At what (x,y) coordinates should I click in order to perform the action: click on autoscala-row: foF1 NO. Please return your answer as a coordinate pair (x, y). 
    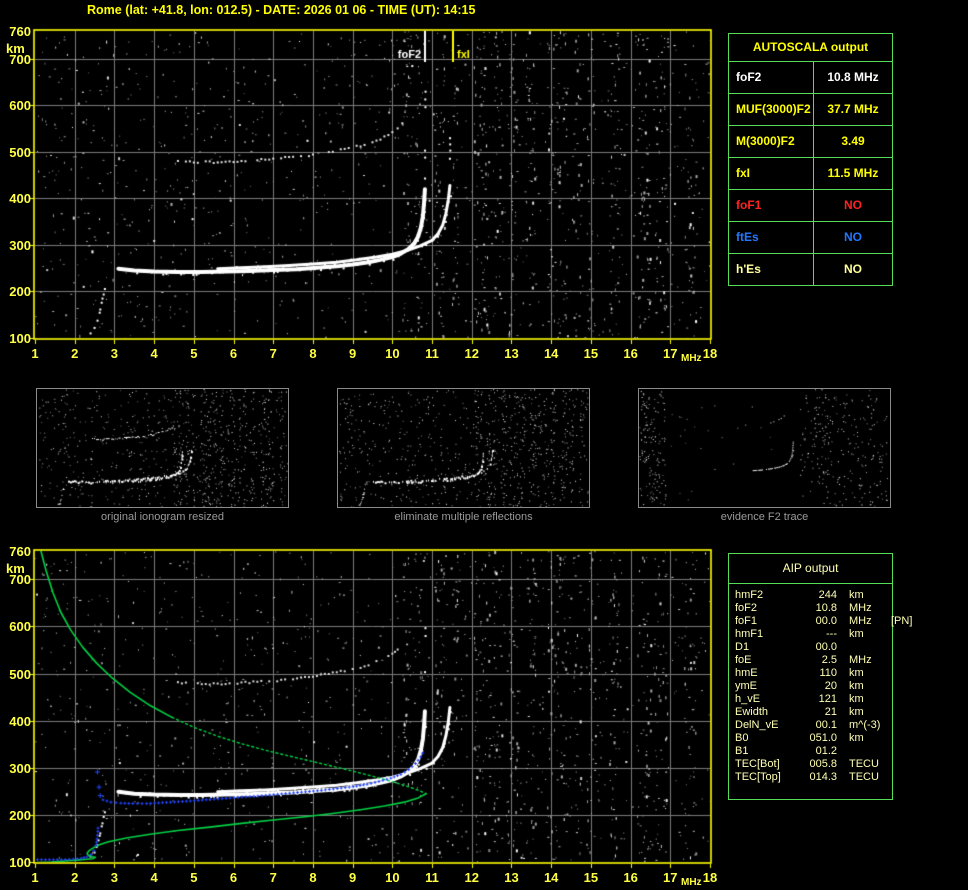
    Looking at the image, I should click on (810, 205).